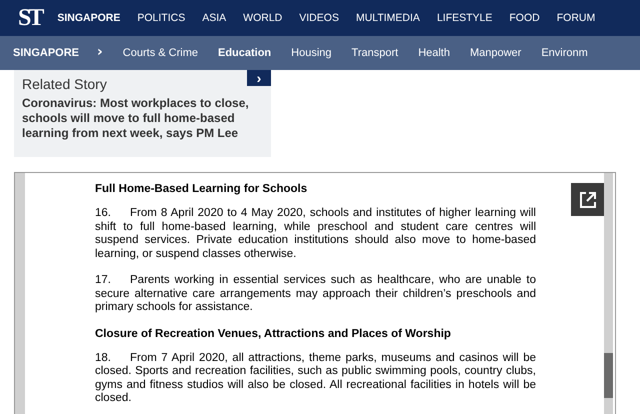 The image size is (640, 414). What do you see at coordinates (311, 53) in the screenshot?
I see `subsection-link: Housing` at bounding box center [311, 53].